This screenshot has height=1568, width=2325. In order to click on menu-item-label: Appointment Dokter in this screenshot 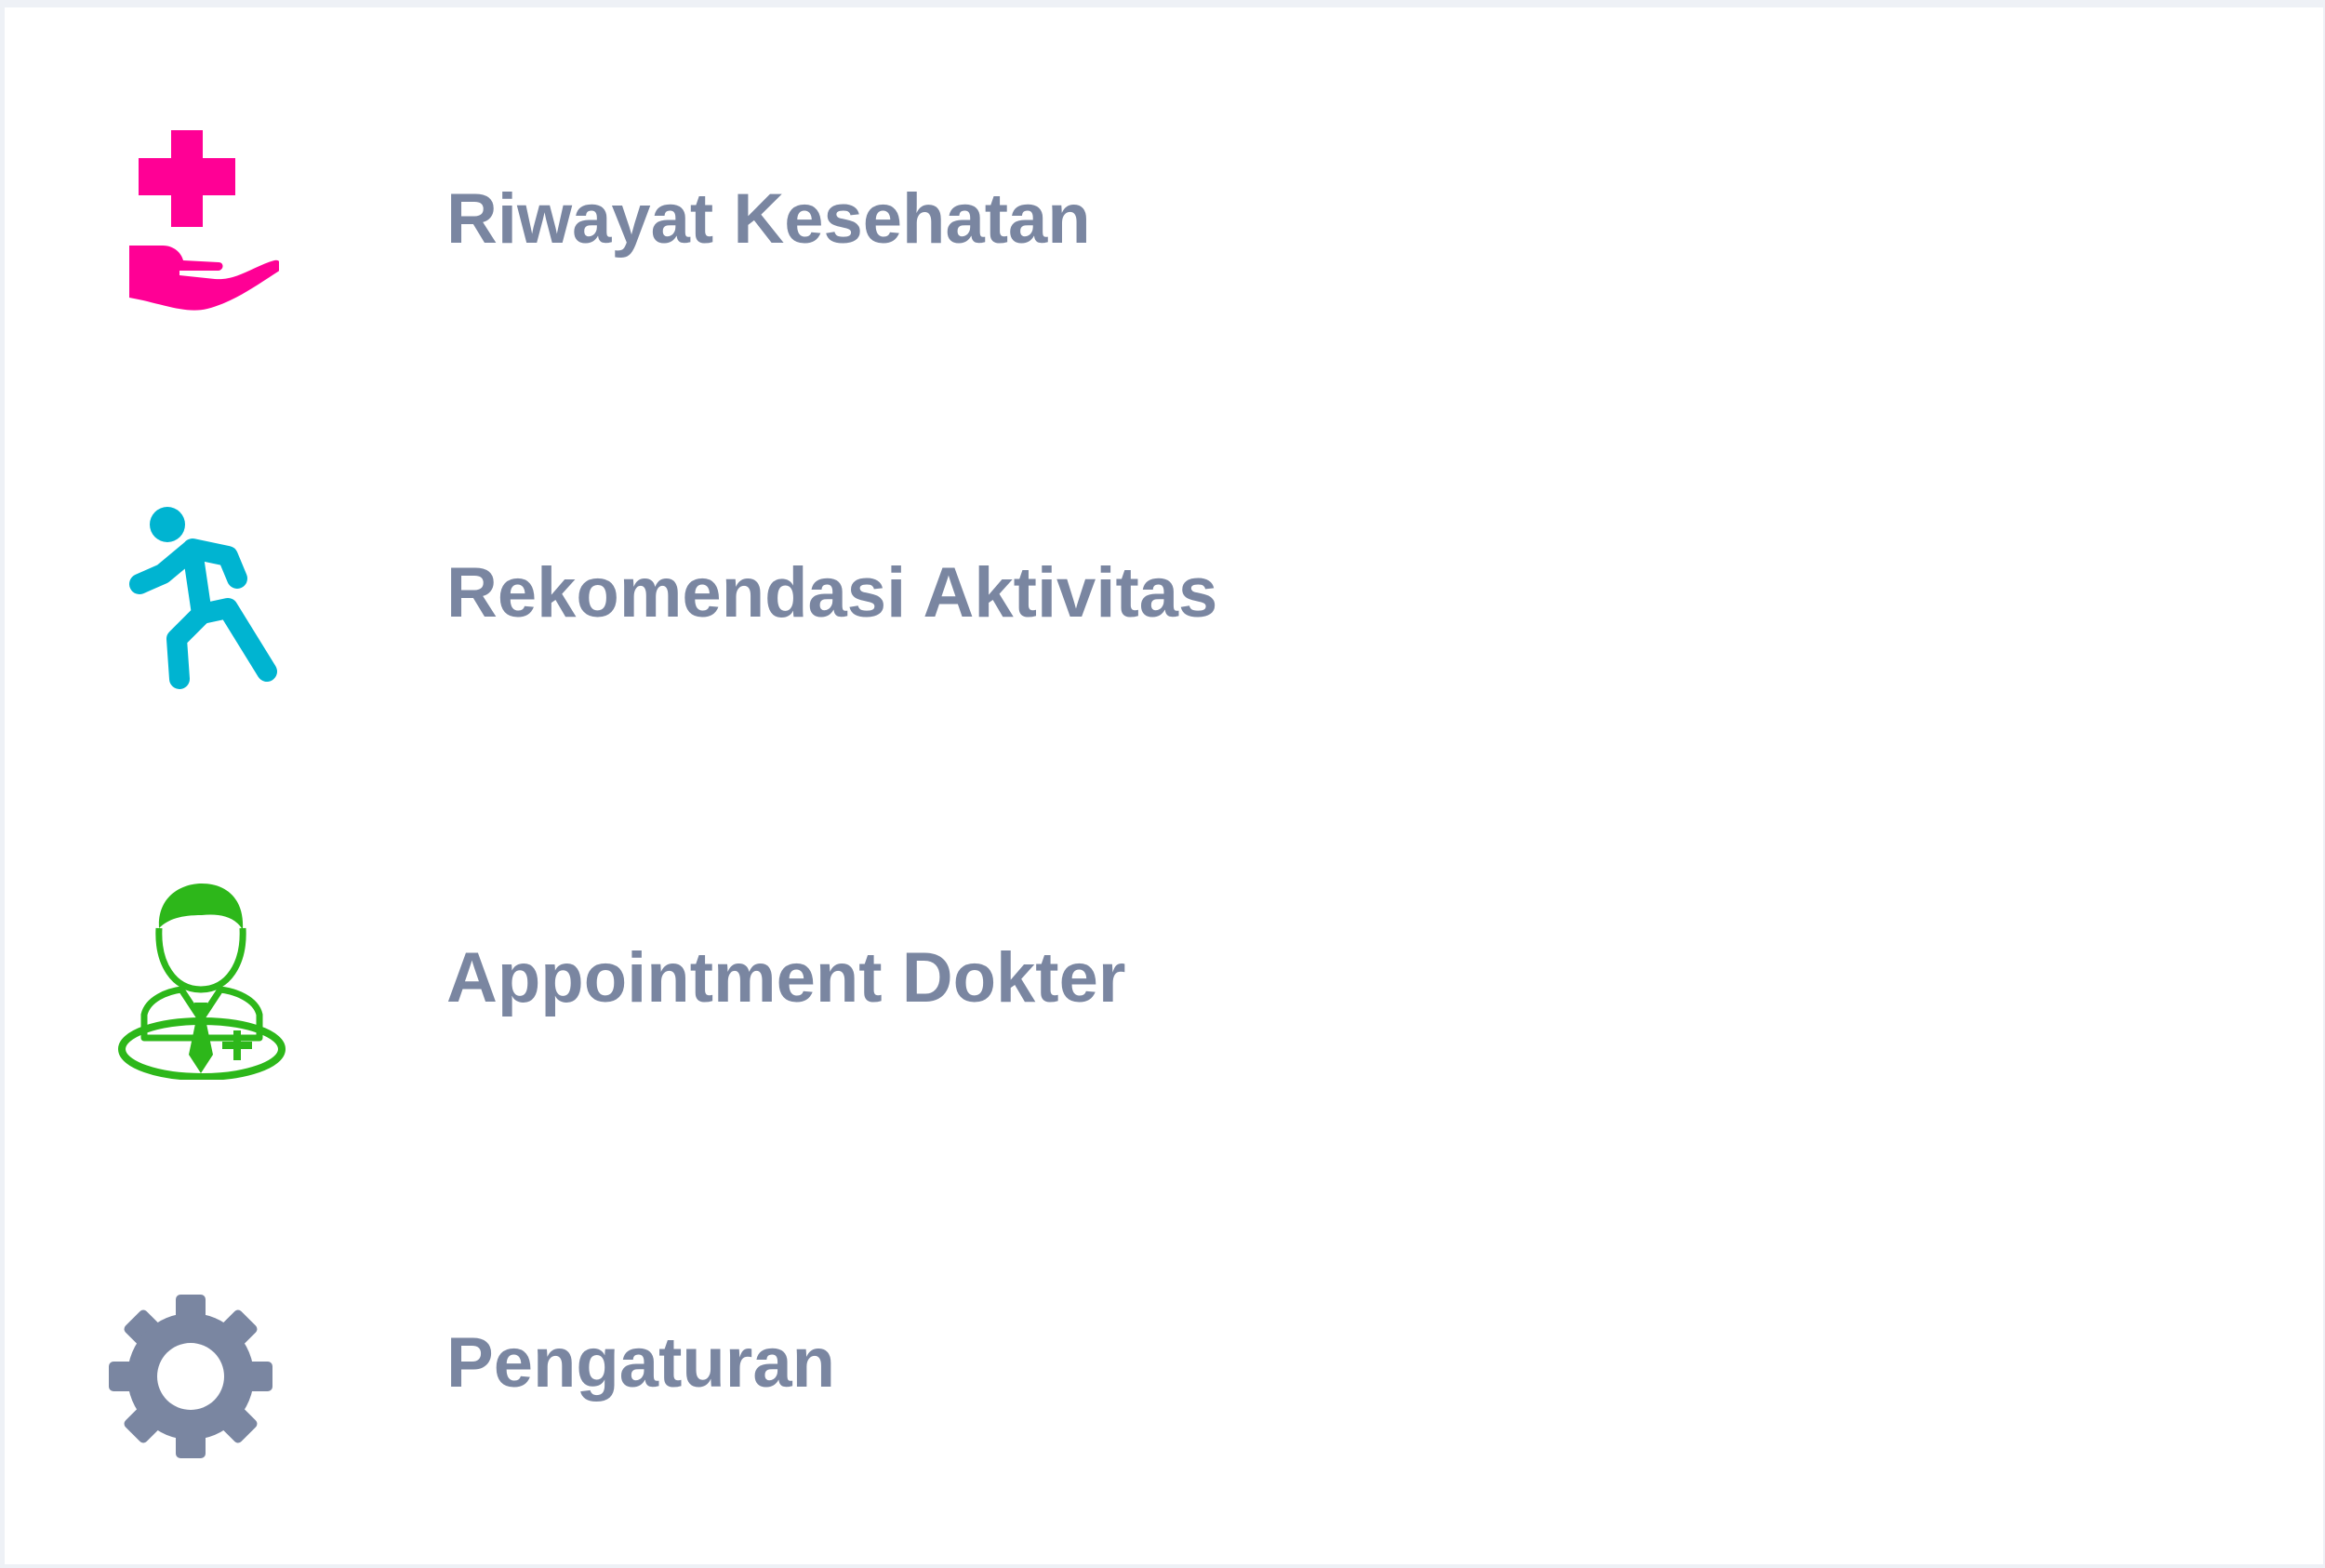, I will do `click(786, 977)`.